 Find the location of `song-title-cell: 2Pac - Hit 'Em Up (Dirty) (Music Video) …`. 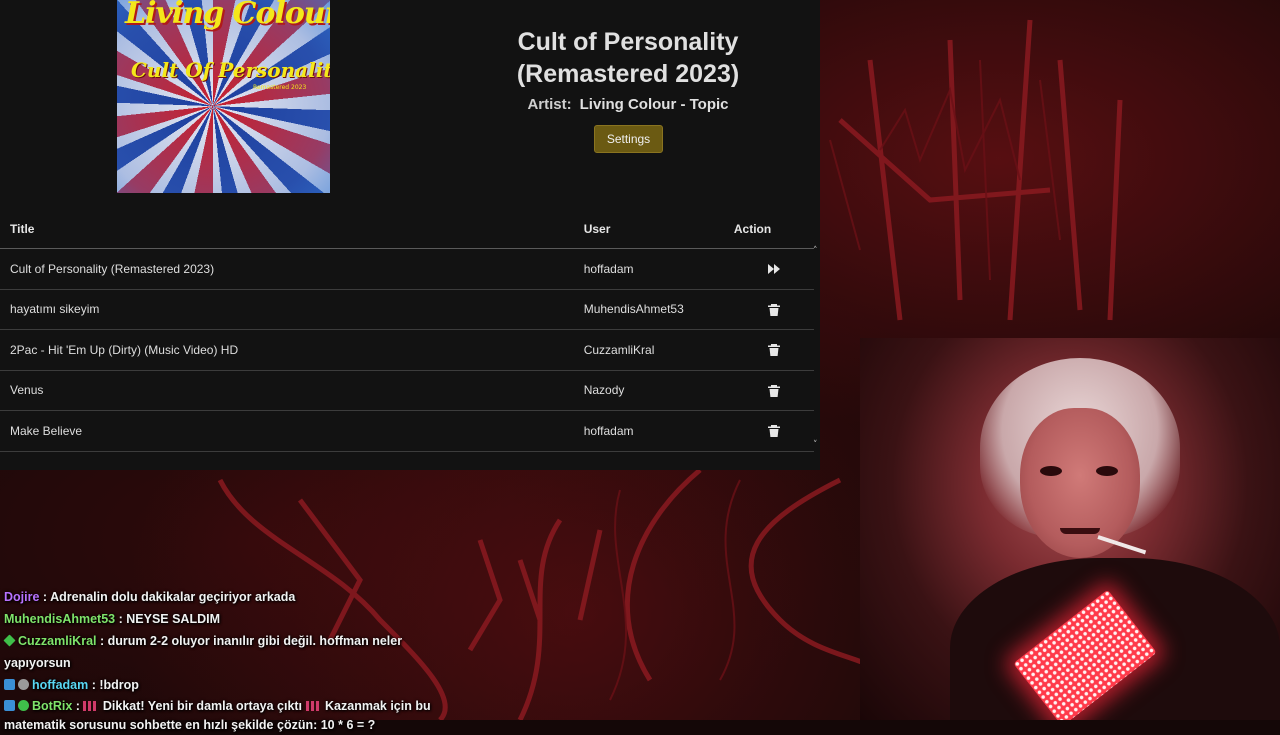

song-title-cell: 2Pac - Hit 'Em Up (Dirty) (Music Video) … is located at coordinates (292, 350).